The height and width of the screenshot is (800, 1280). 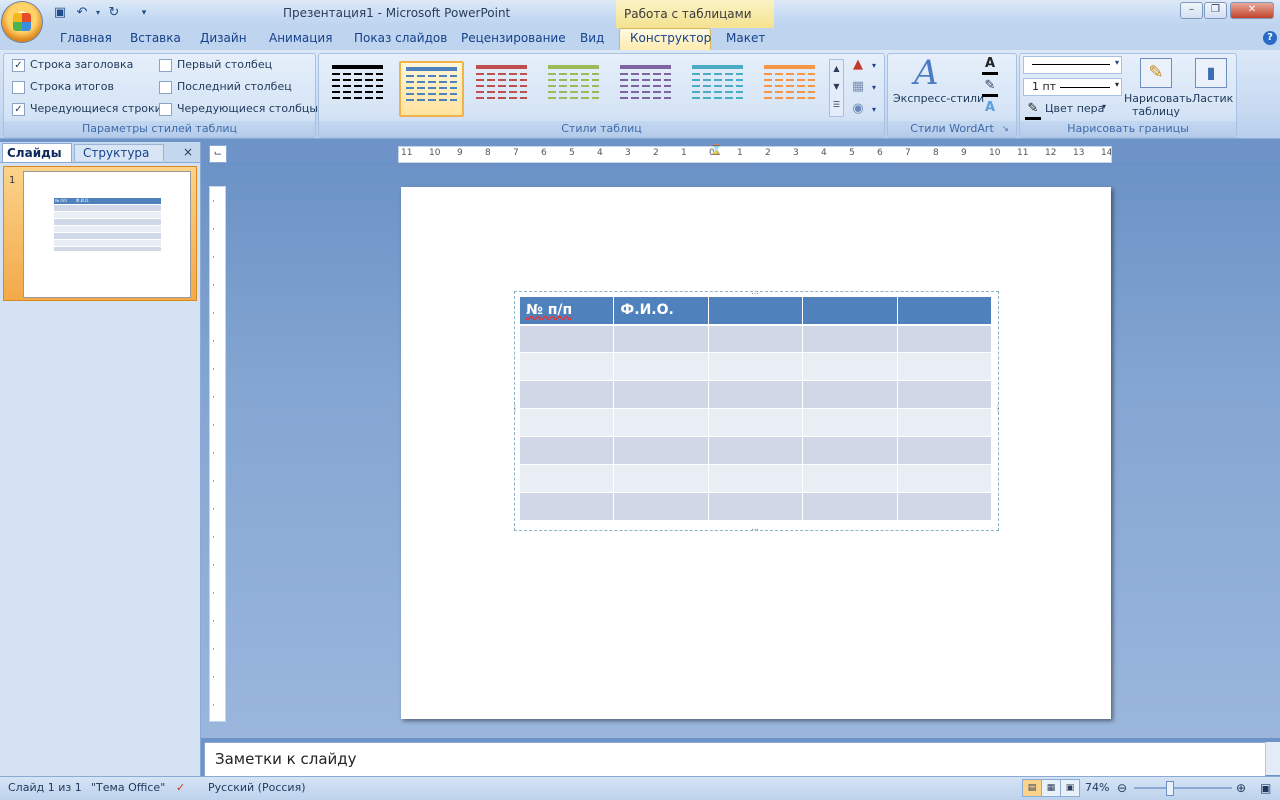 What do you see at coordinates (18, 65) in the screenshot?
I see `header-row-checkbox: ✓` at bounding box center [18, 65].